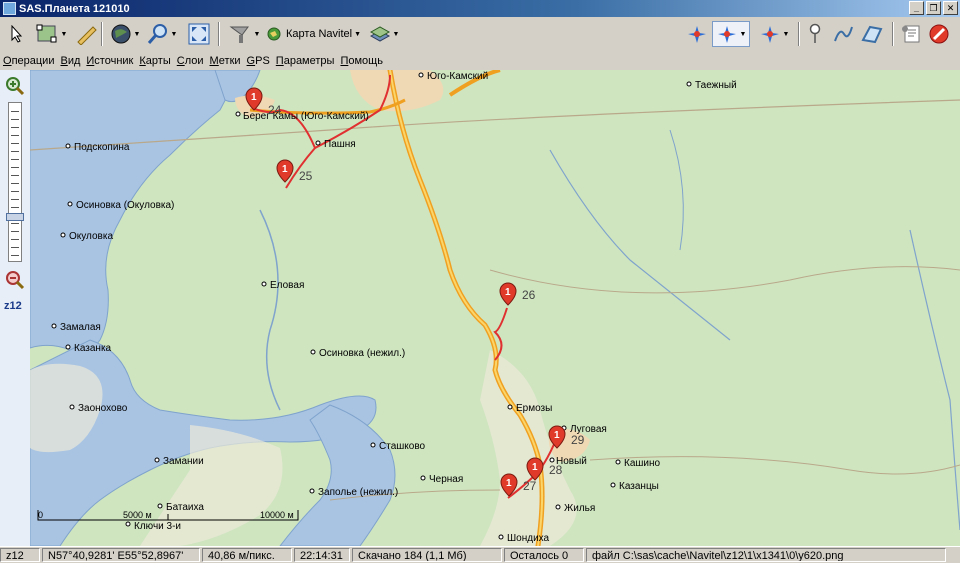  What do you see at coordinates (294, 171) in the screenshot?
I see `waypoint-marker: 1 25` at bounding box center [294, 171].